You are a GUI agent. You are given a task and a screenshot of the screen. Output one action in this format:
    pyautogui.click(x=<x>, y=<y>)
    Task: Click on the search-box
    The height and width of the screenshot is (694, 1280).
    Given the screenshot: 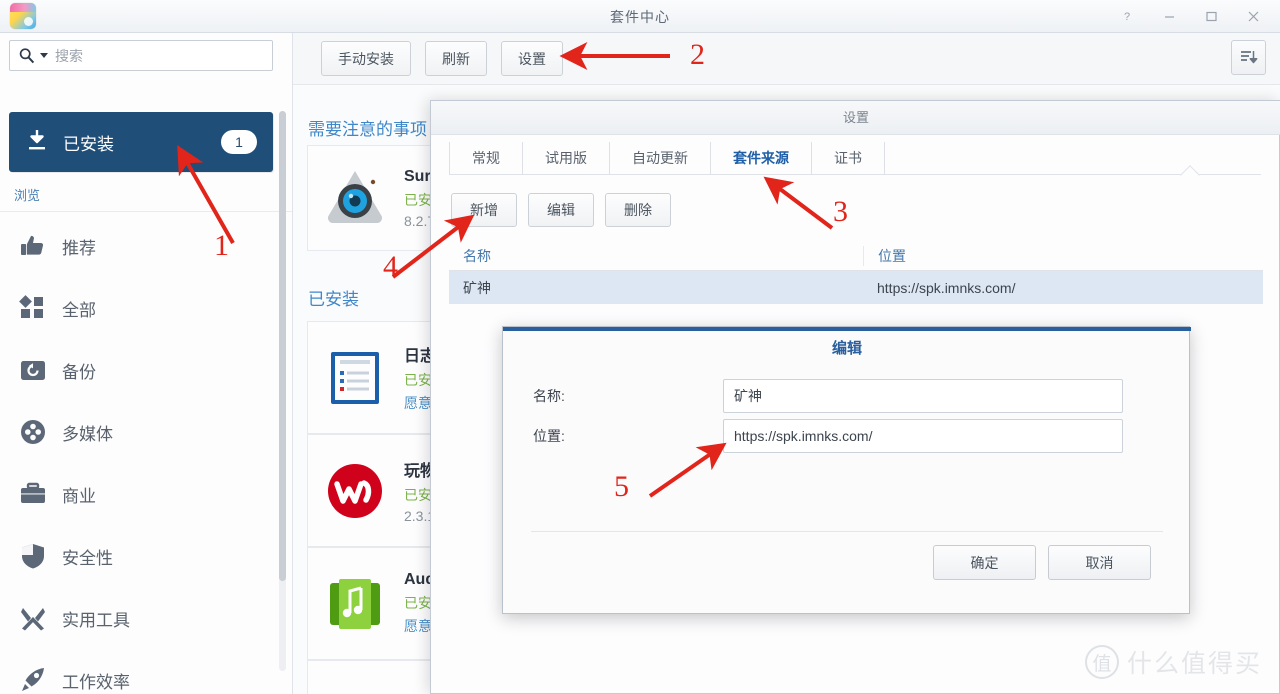 What is the action you would take?
    pyautogui.click(x=141, y=55)
    